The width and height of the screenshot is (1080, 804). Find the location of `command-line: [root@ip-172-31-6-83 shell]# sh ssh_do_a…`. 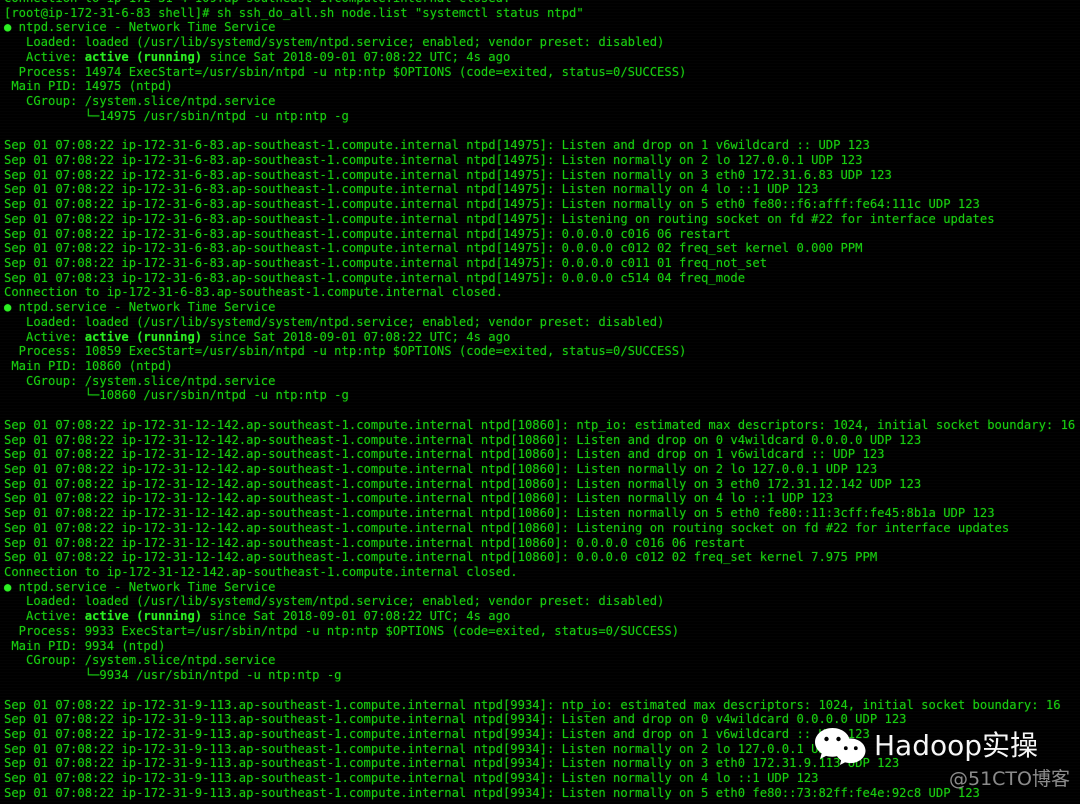

command-line: [root@ip-172-31-6-83 shell]# sh ssh_do_a… is located at coordinates (542, 13).